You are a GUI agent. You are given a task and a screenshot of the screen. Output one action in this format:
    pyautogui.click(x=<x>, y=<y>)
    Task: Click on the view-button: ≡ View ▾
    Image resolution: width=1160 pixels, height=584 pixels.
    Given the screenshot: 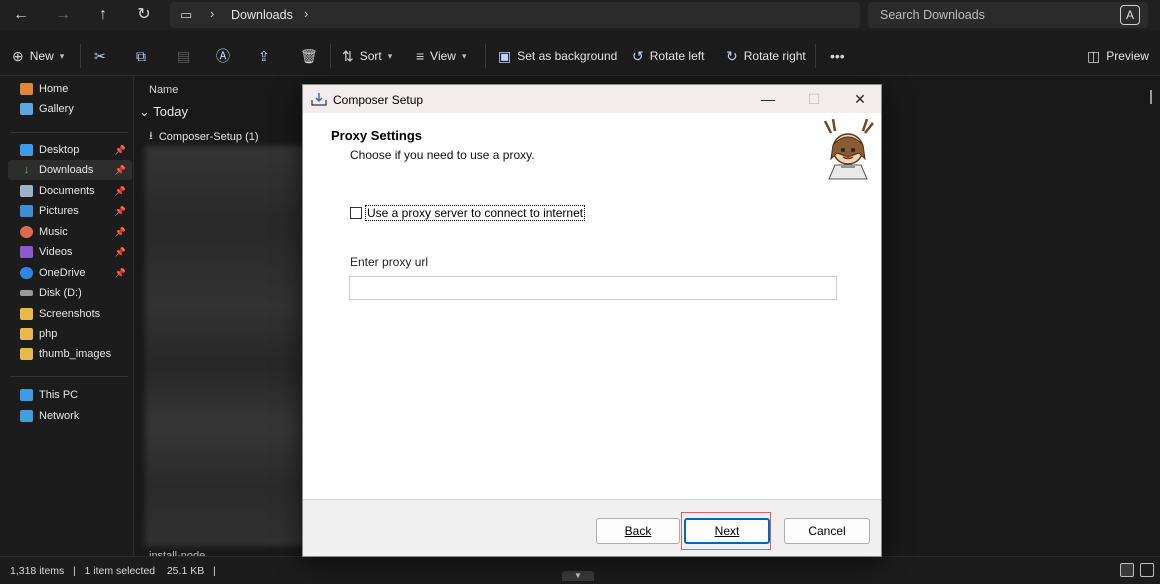 What is the action you would take?
    pyautogui.click(x=441, y=56)
    